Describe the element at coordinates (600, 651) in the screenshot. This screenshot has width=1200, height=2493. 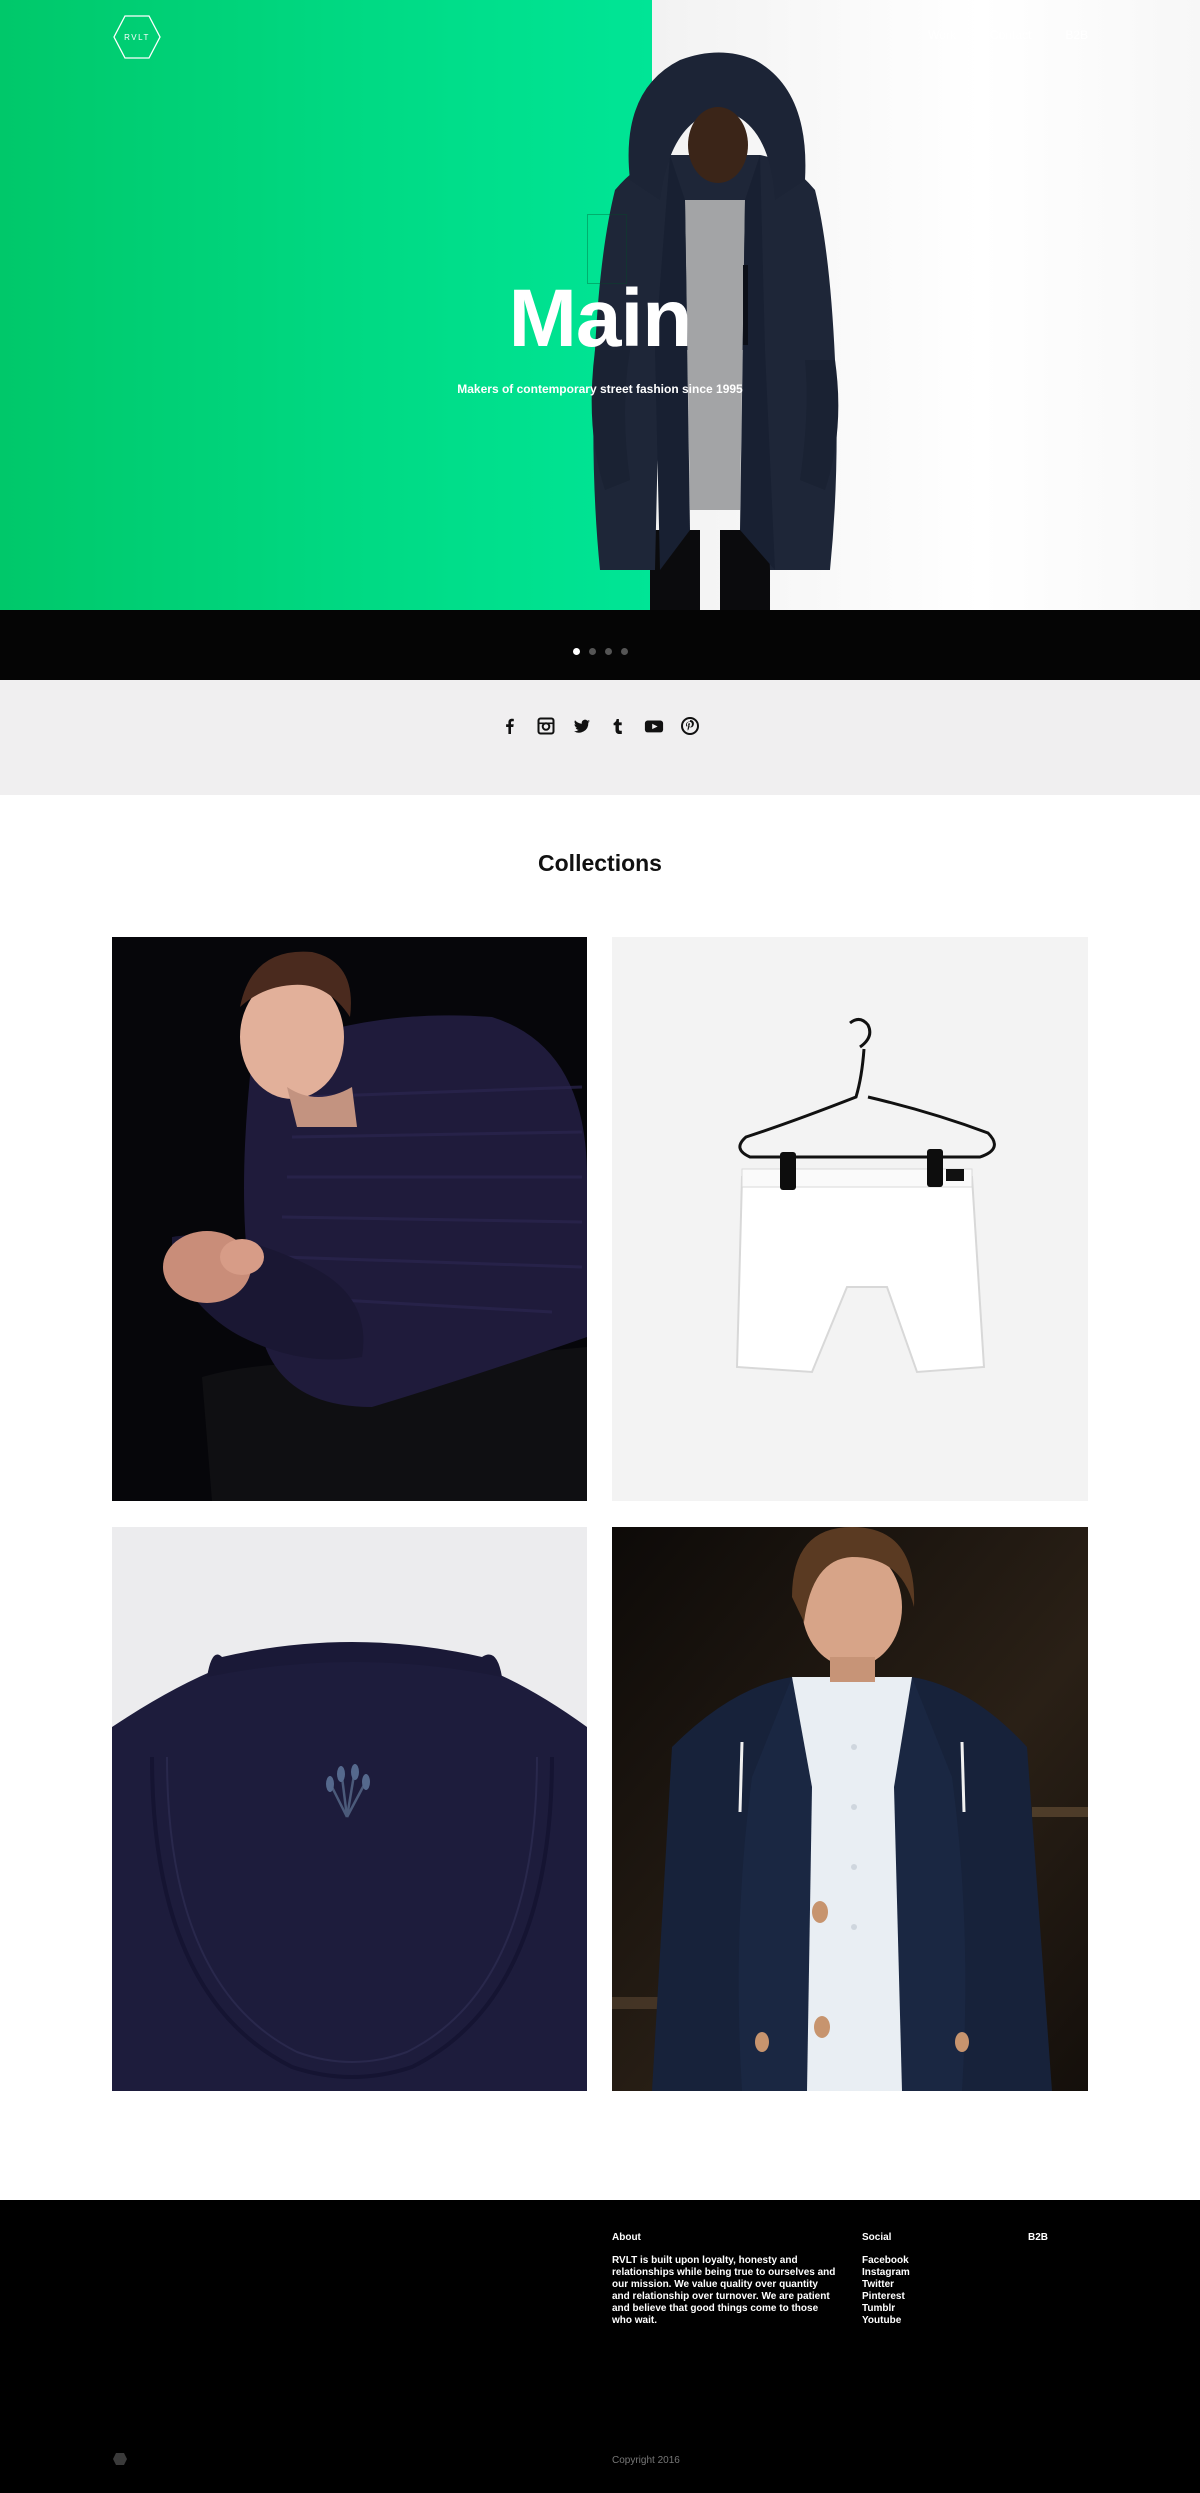
I see `slider-dots` at that location.